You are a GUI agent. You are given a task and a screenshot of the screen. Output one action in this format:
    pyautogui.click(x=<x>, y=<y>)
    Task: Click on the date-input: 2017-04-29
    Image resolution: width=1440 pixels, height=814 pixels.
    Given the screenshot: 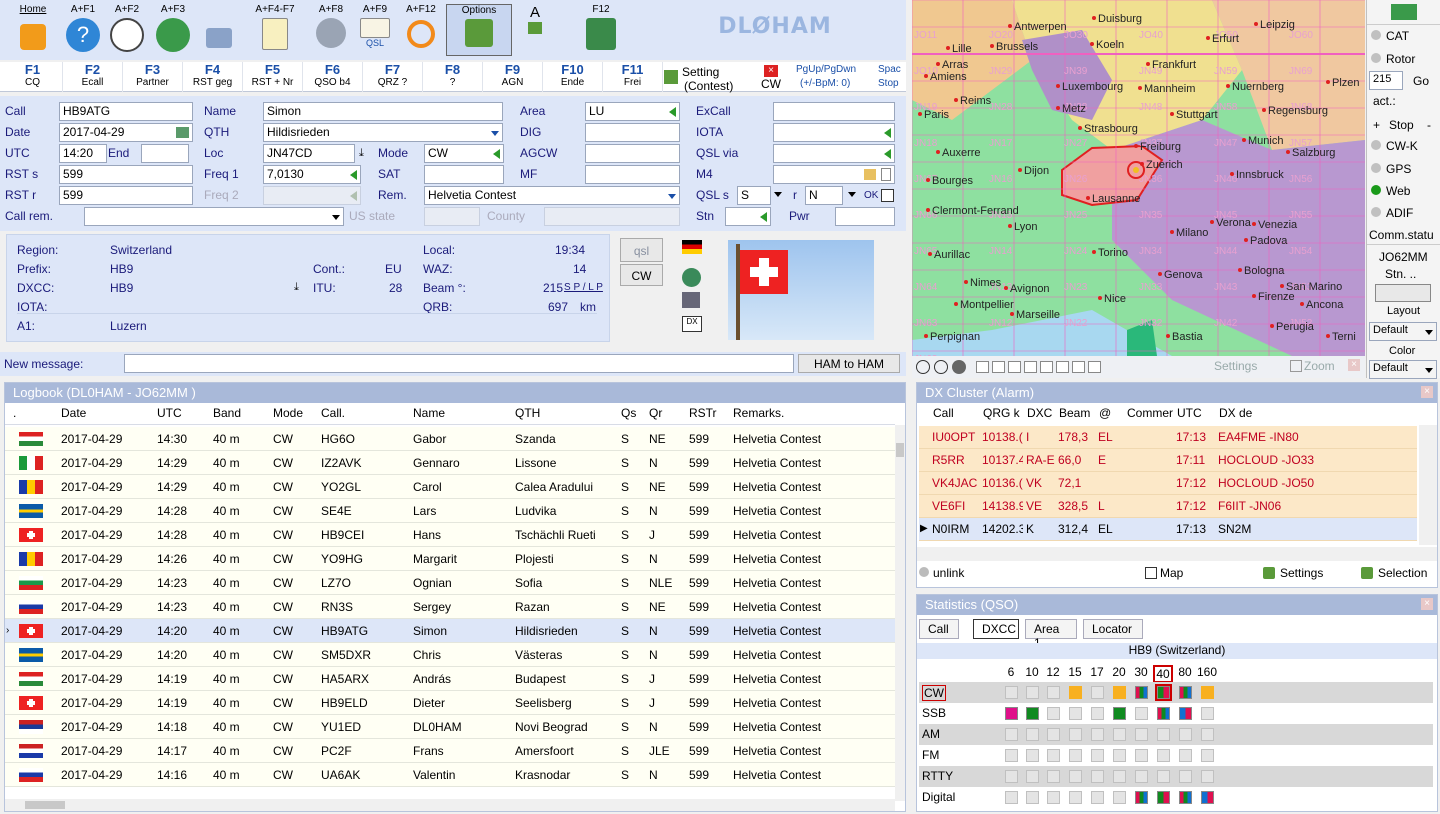 What is the action you would take?
    pyautogui.click(x=126, y=132)
    